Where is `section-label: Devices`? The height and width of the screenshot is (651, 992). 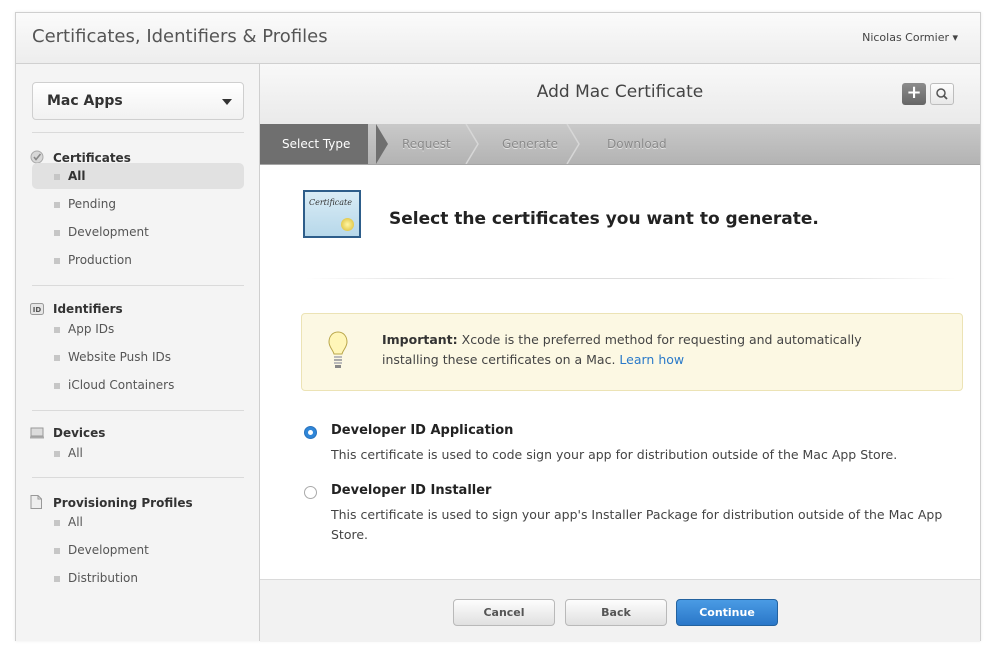
section-label: Devices is located at coordinates (79, 433).